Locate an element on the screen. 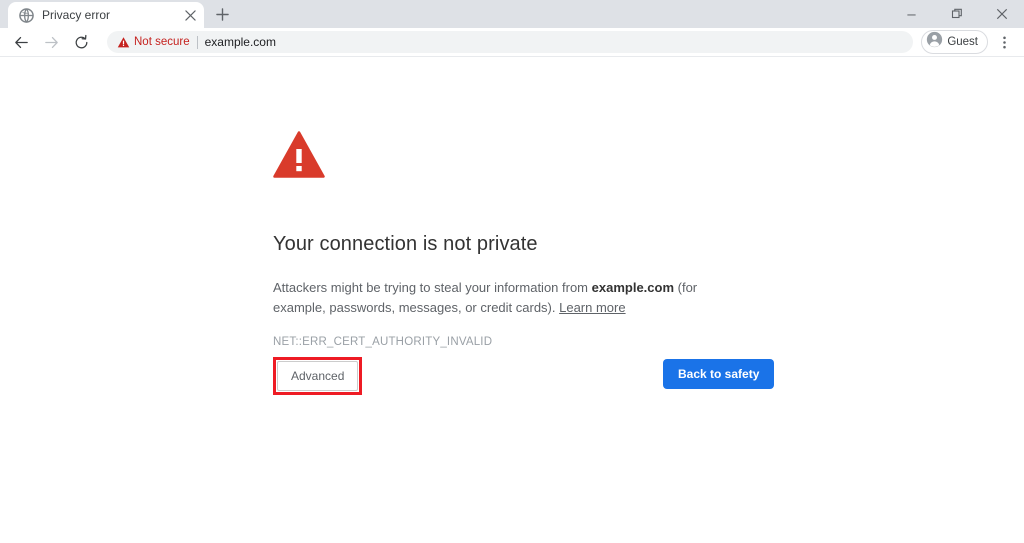 This screenshot has width=1024, height=543. close-button is located at coordinates (1001, 14).